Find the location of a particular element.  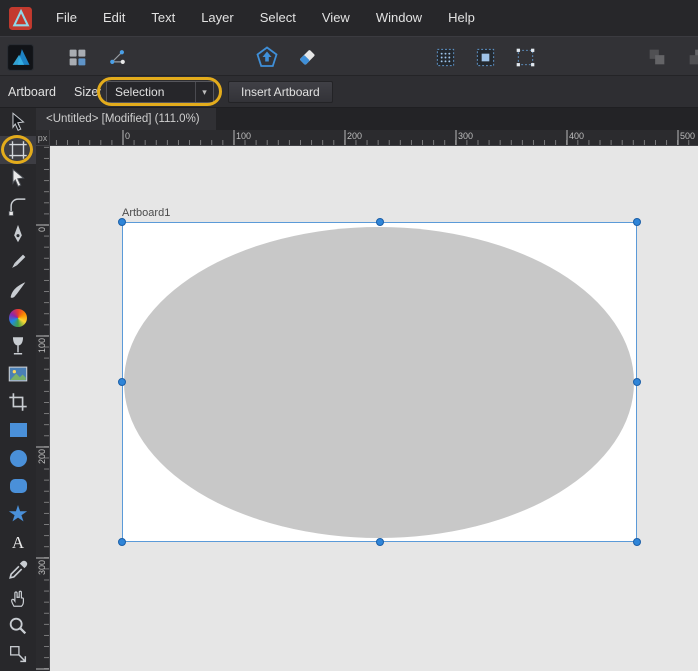

rectangle-tool is located at coordinates (18, 430).